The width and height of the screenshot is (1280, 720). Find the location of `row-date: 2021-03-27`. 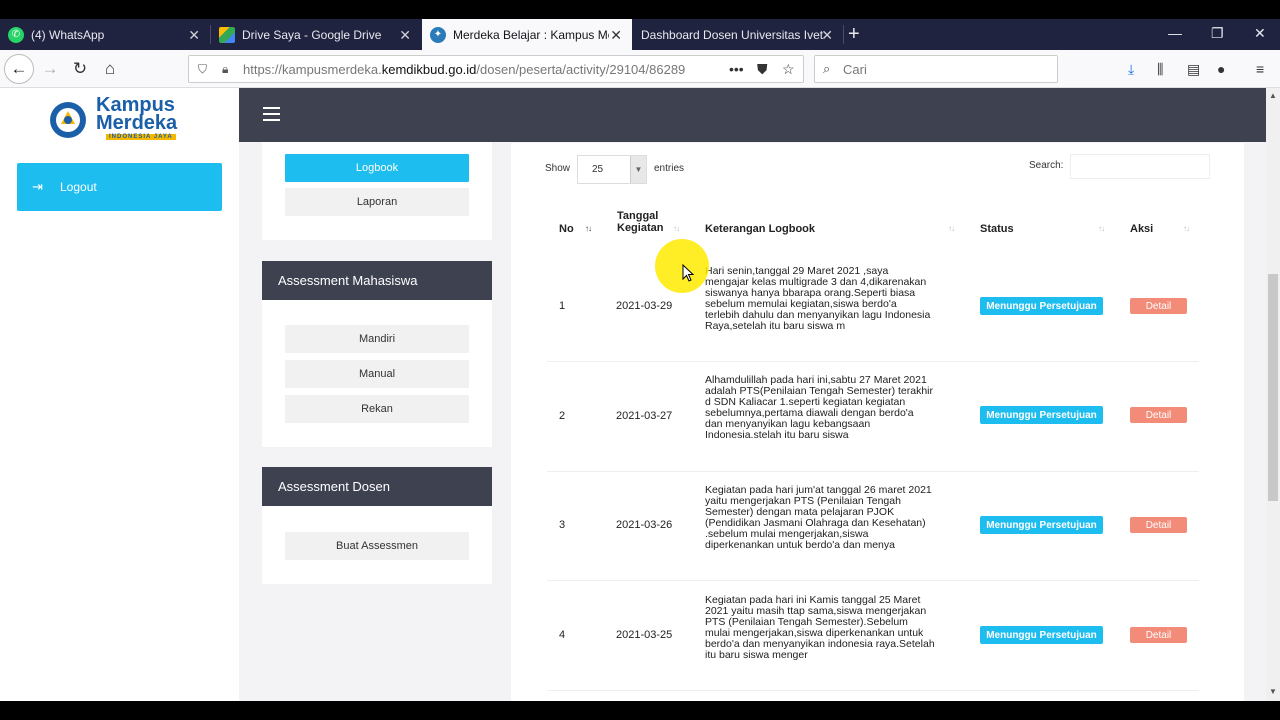

row-date: 2021-03-27 is located at coordinates (644, 416).